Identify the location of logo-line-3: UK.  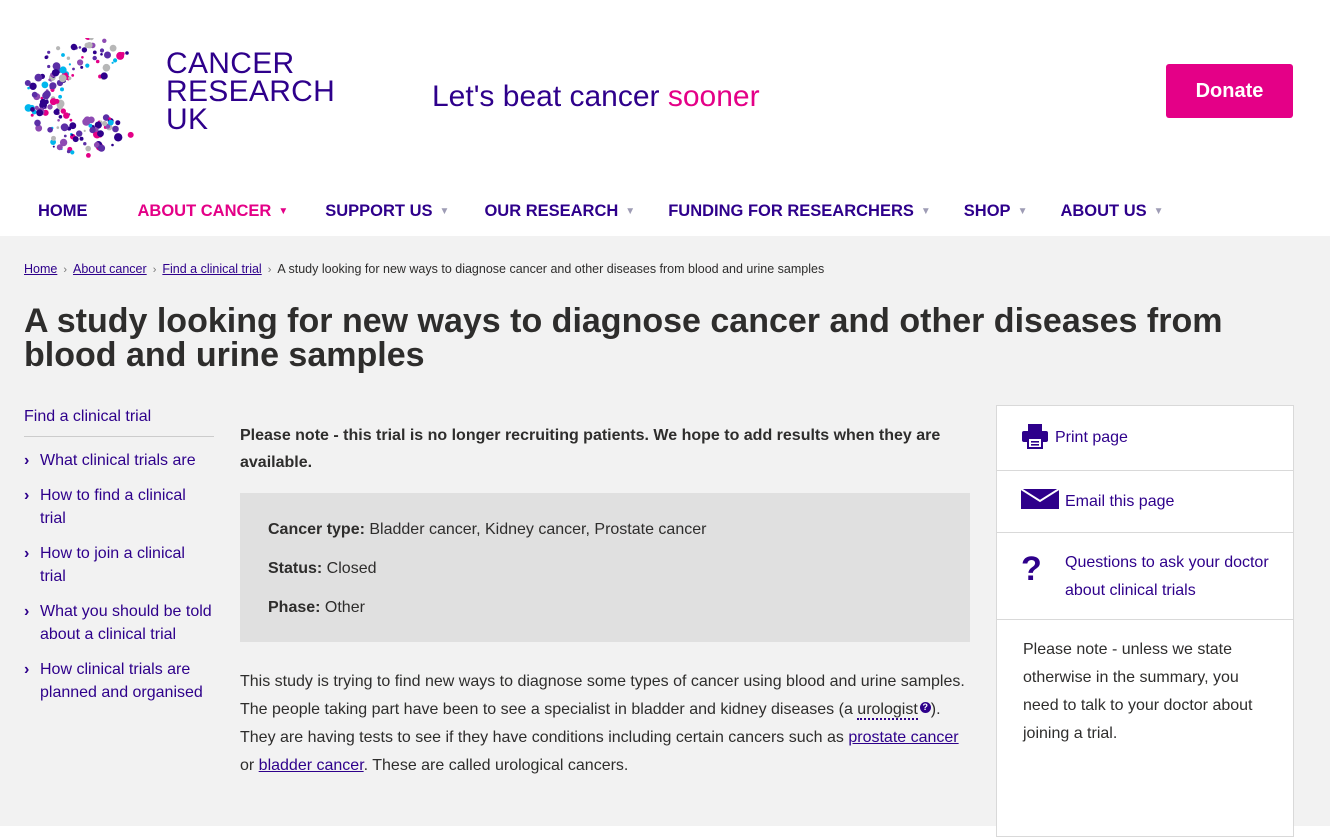
(187, 119).